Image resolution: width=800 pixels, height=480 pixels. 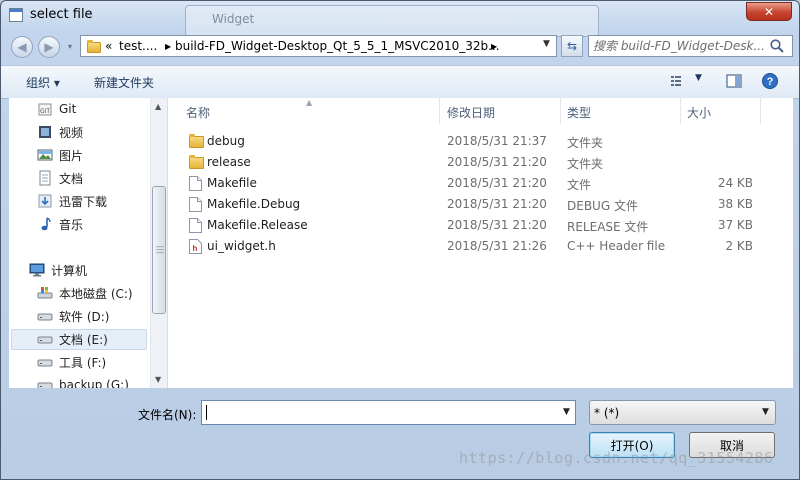 I want to click on scrollbar-thumb: — — —, so click(x=159, y=250).